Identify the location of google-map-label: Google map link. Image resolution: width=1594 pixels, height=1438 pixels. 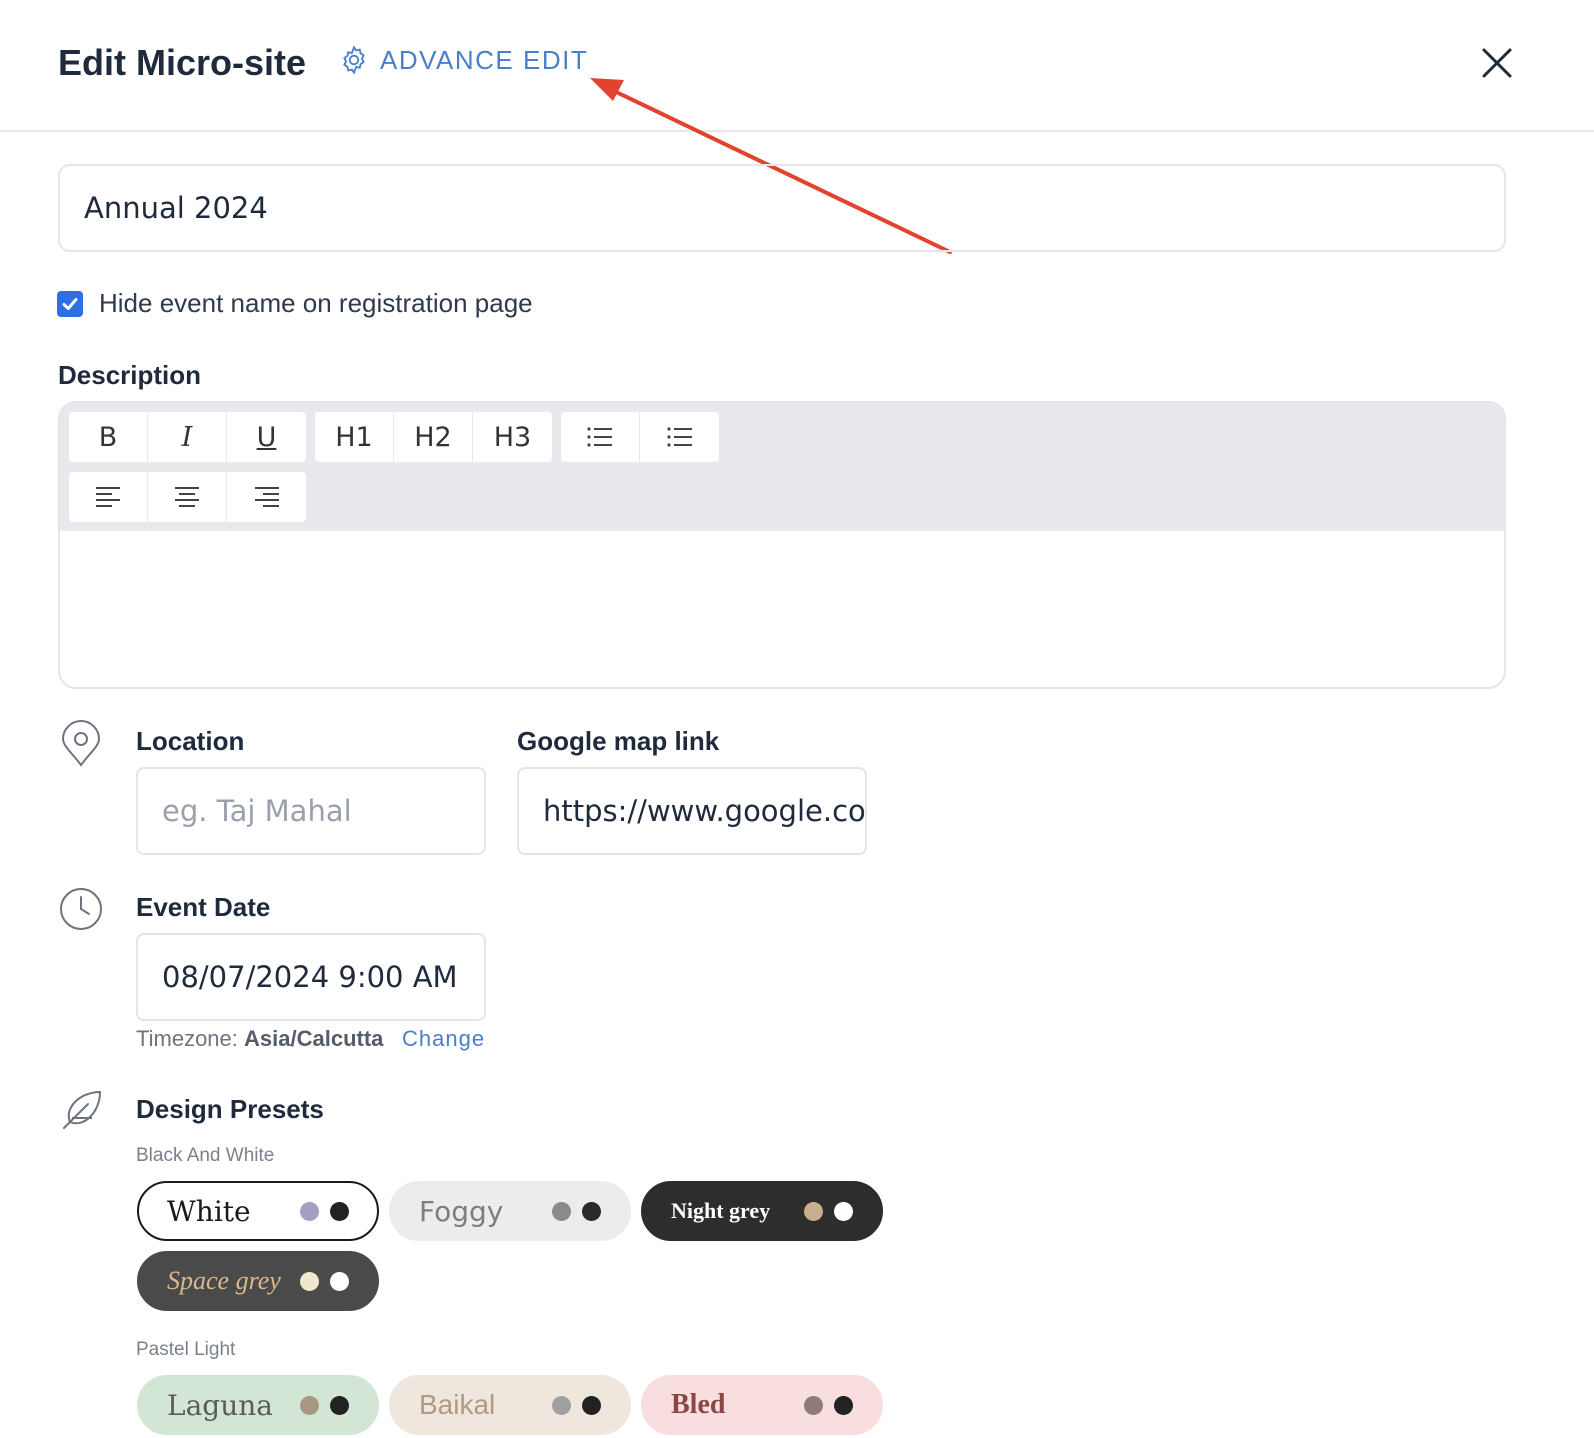
(618, 741).